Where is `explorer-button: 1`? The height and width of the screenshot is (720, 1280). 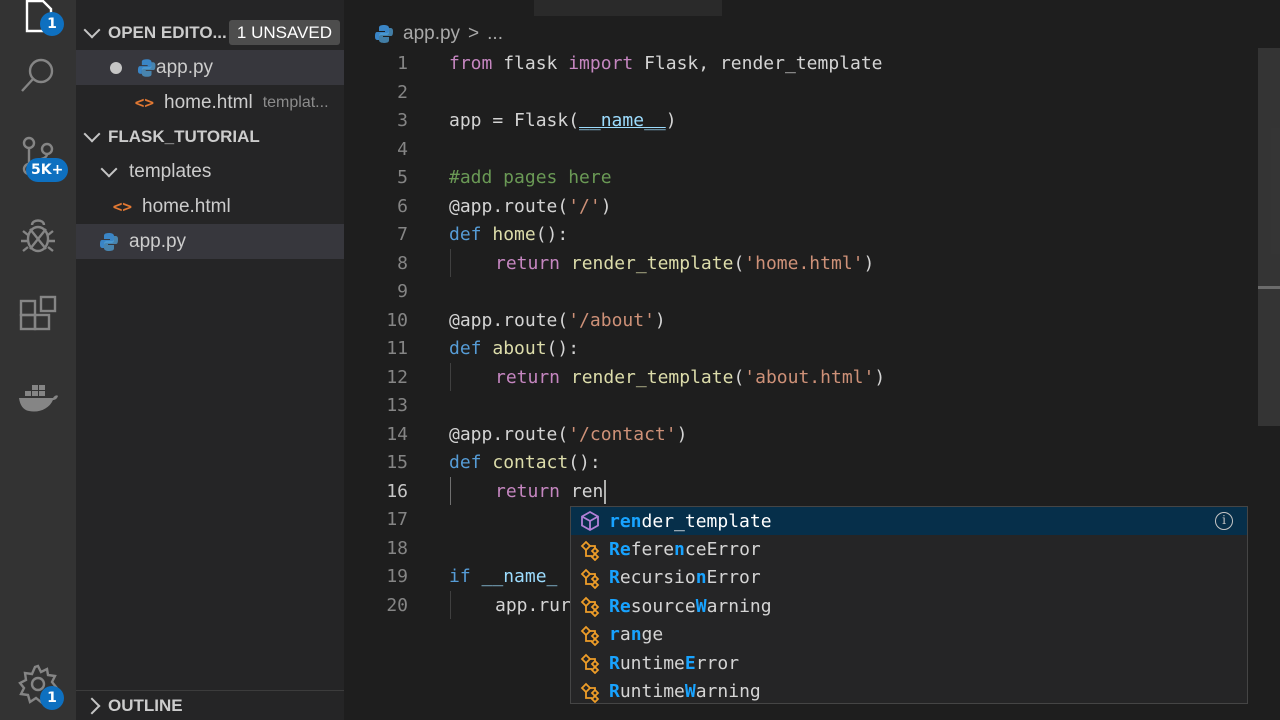 explorer-button: 1 is located at coordinates (38, 24).